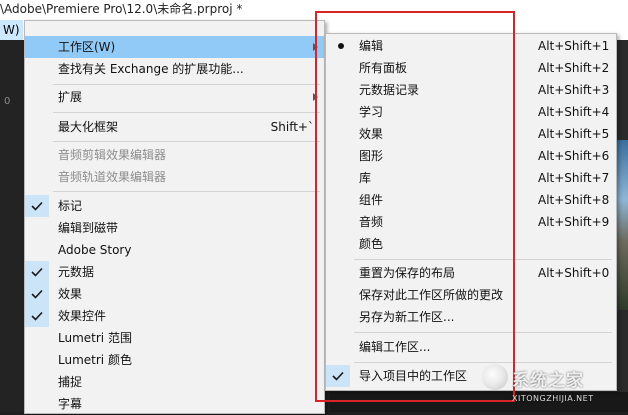 The image size is (628, 415). I want to click on workspace-item-label: 颜色, so click(371, 244).